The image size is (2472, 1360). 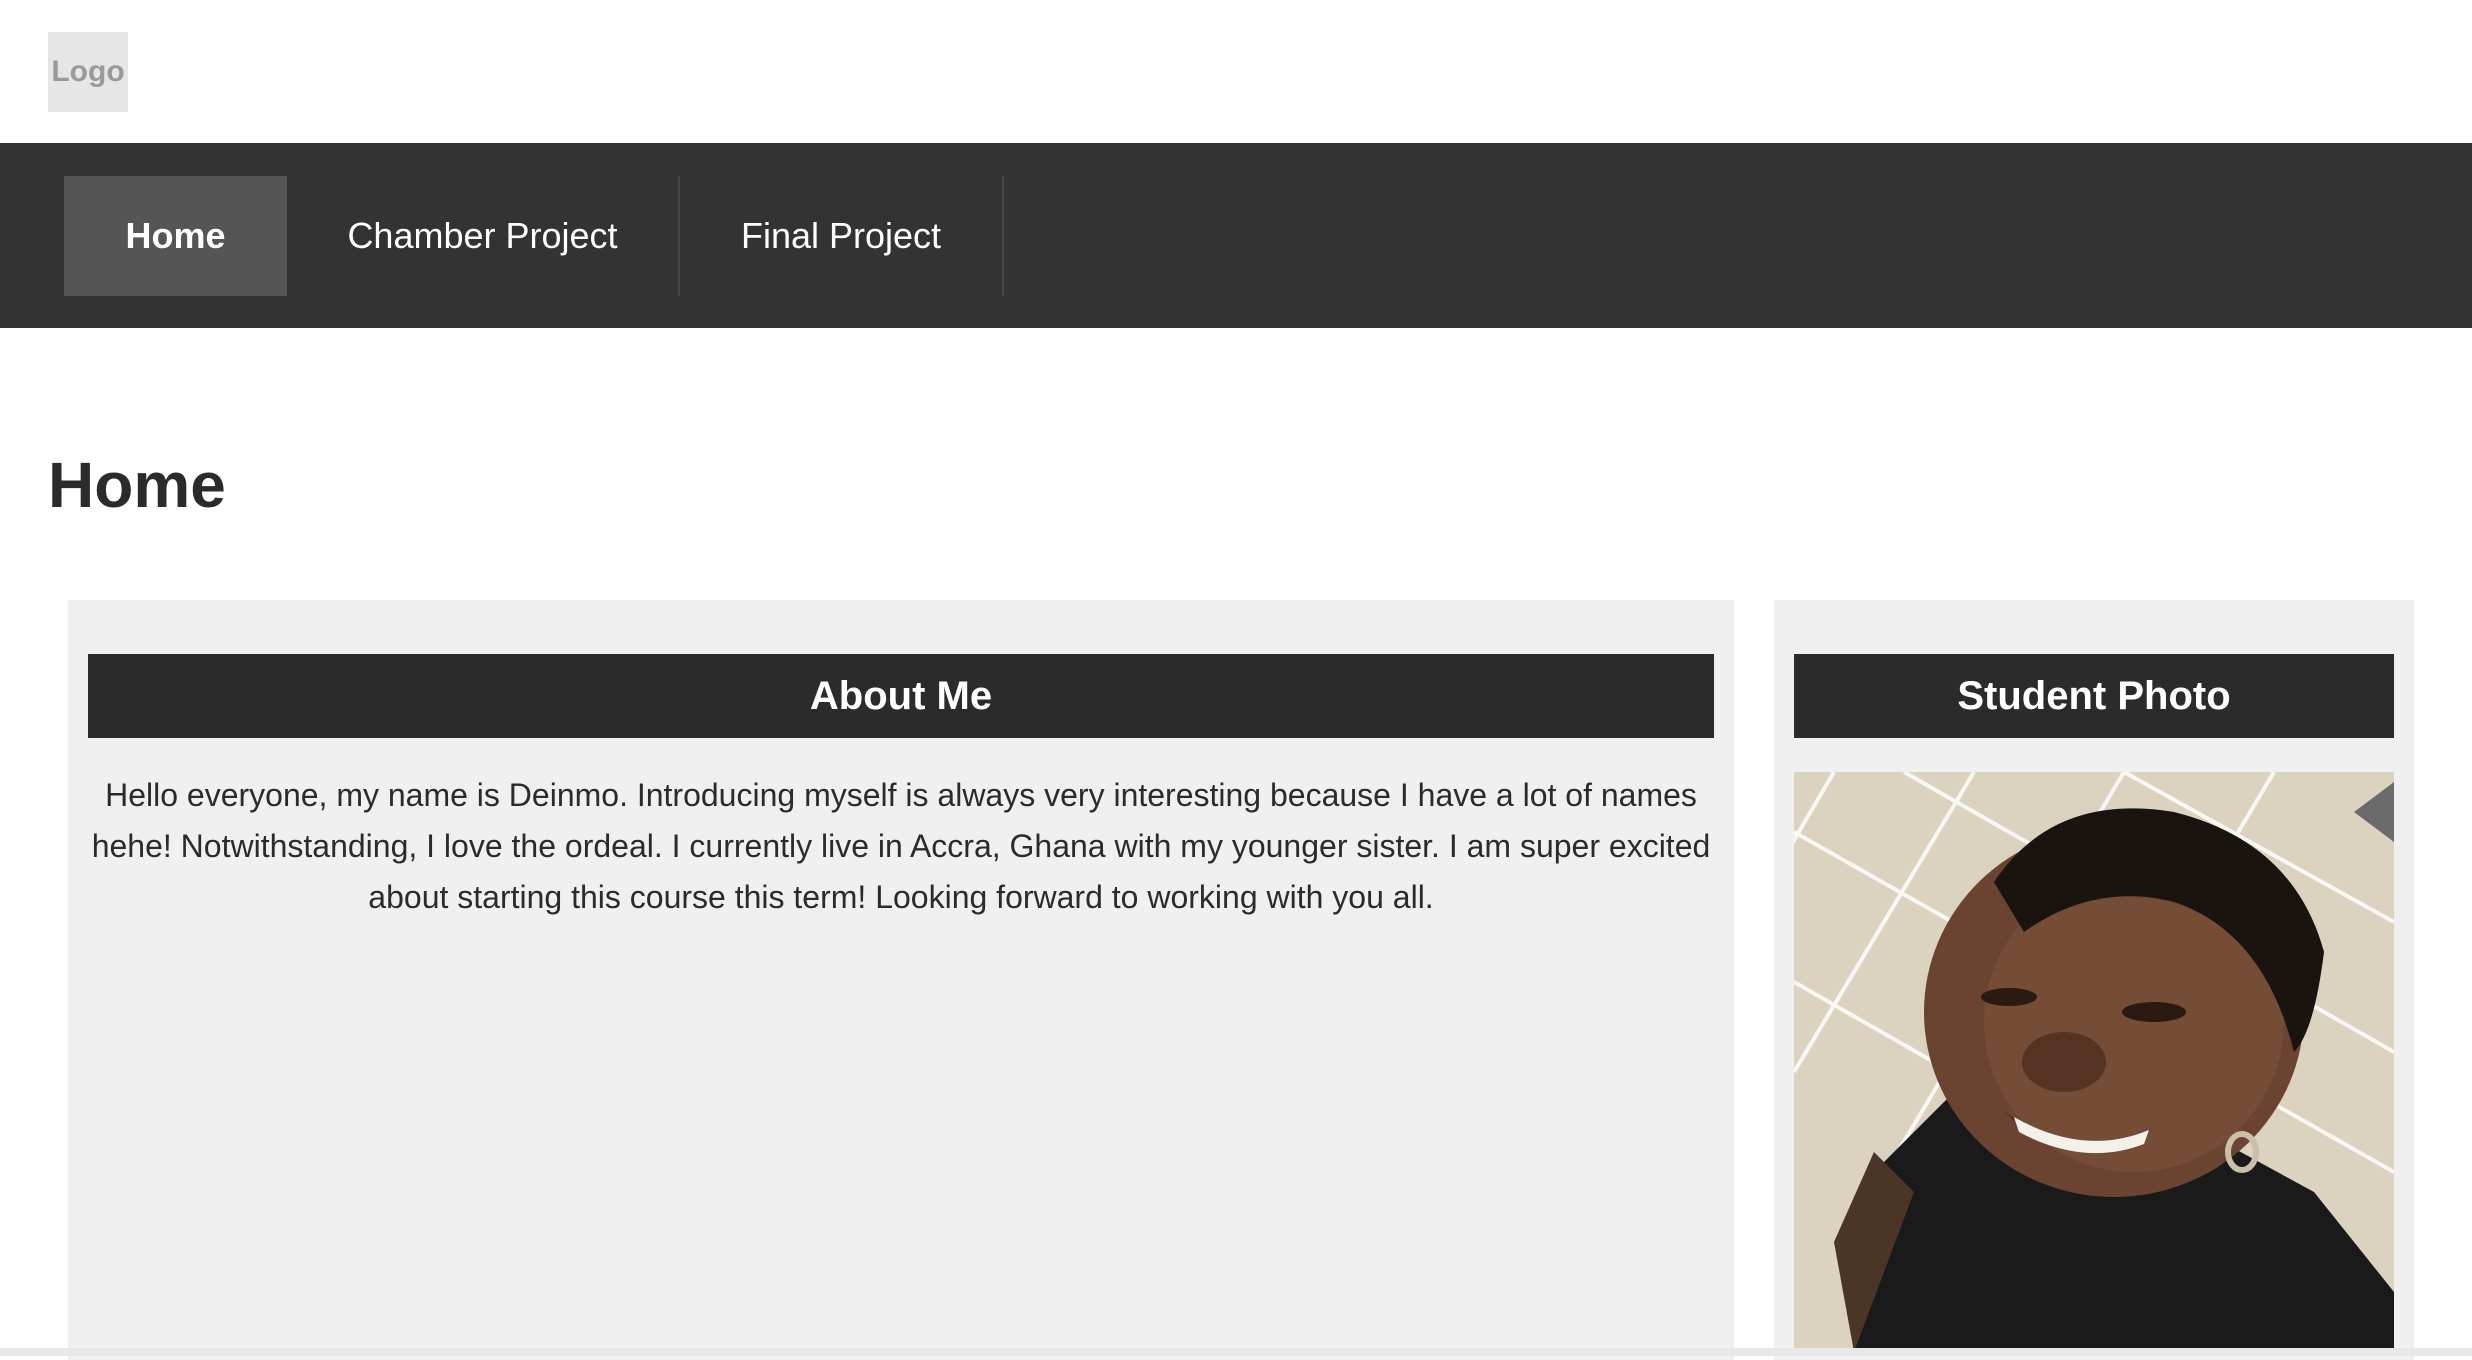 I want to click on logo: Logo, so click(x=88, y=72).